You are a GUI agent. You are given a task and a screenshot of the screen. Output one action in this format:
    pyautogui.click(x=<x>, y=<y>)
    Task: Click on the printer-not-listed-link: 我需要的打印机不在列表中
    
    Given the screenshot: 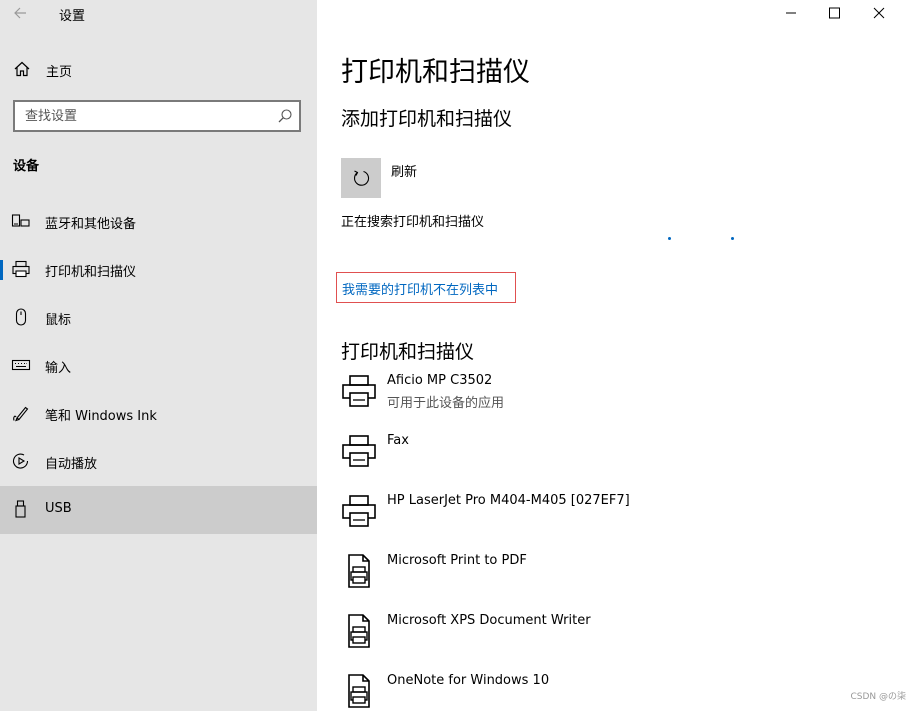 What is the action you would take?
    pyautogui.click(x=420, y=288)
    